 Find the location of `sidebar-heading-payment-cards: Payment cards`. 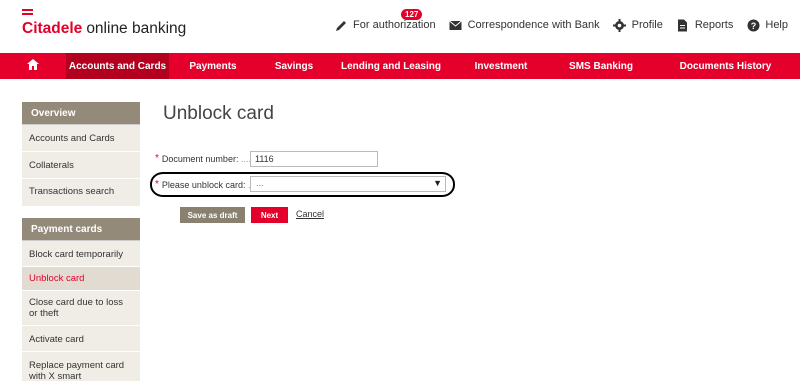

sidebar-heading-payment-cards: Payment cards is located at coordinates (81, 229).